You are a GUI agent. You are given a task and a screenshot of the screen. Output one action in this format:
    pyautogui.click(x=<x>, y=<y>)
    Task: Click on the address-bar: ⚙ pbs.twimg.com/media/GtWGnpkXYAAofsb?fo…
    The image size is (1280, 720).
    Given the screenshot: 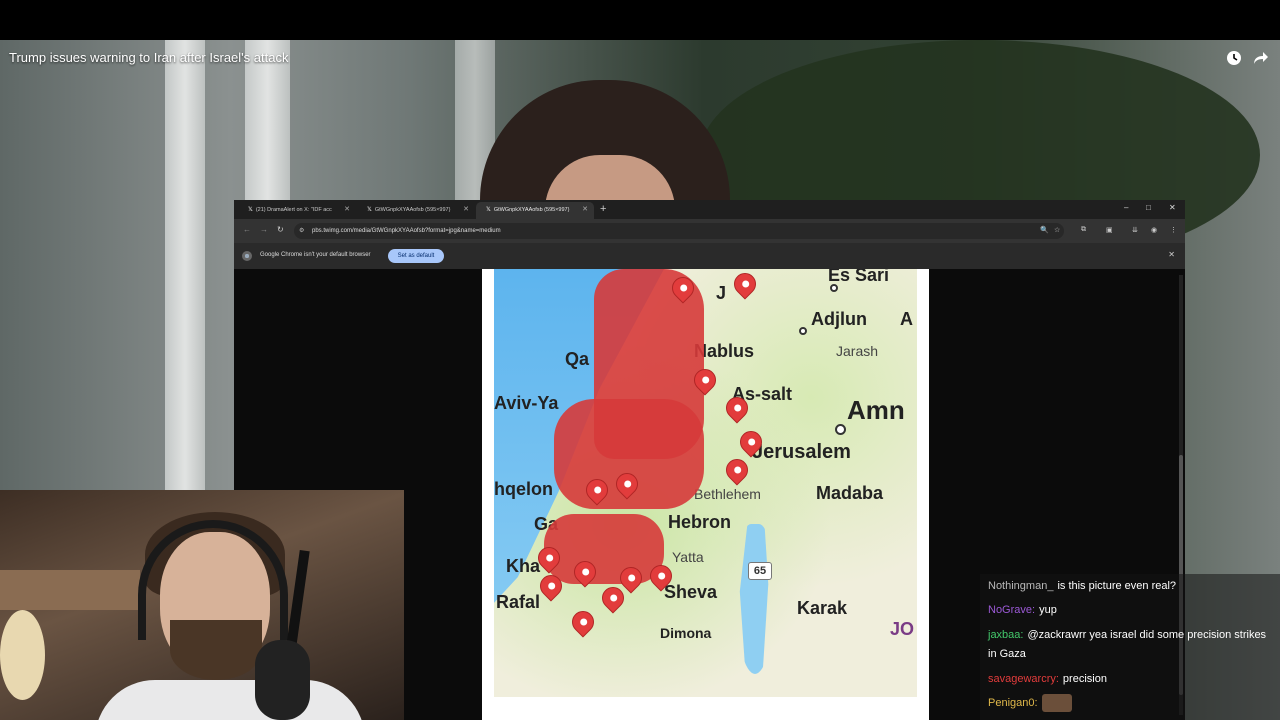 What is the action you would take?
    pyautogui.click(x=679, y=231)
    